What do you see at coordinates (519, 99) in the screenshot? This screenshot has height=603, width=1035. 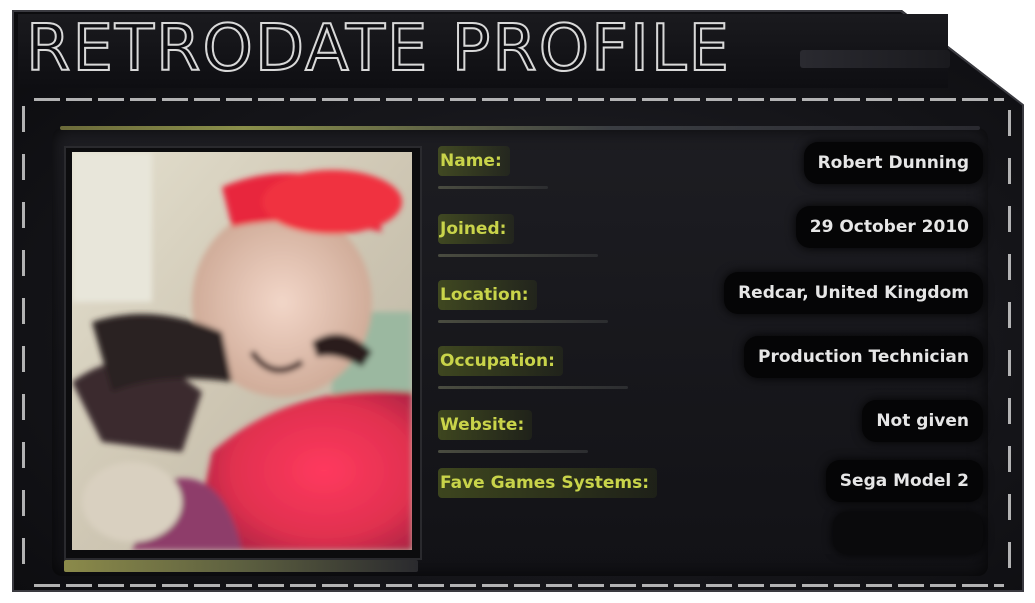 I see `dashed-border-top` at bounding box center [519, 99].